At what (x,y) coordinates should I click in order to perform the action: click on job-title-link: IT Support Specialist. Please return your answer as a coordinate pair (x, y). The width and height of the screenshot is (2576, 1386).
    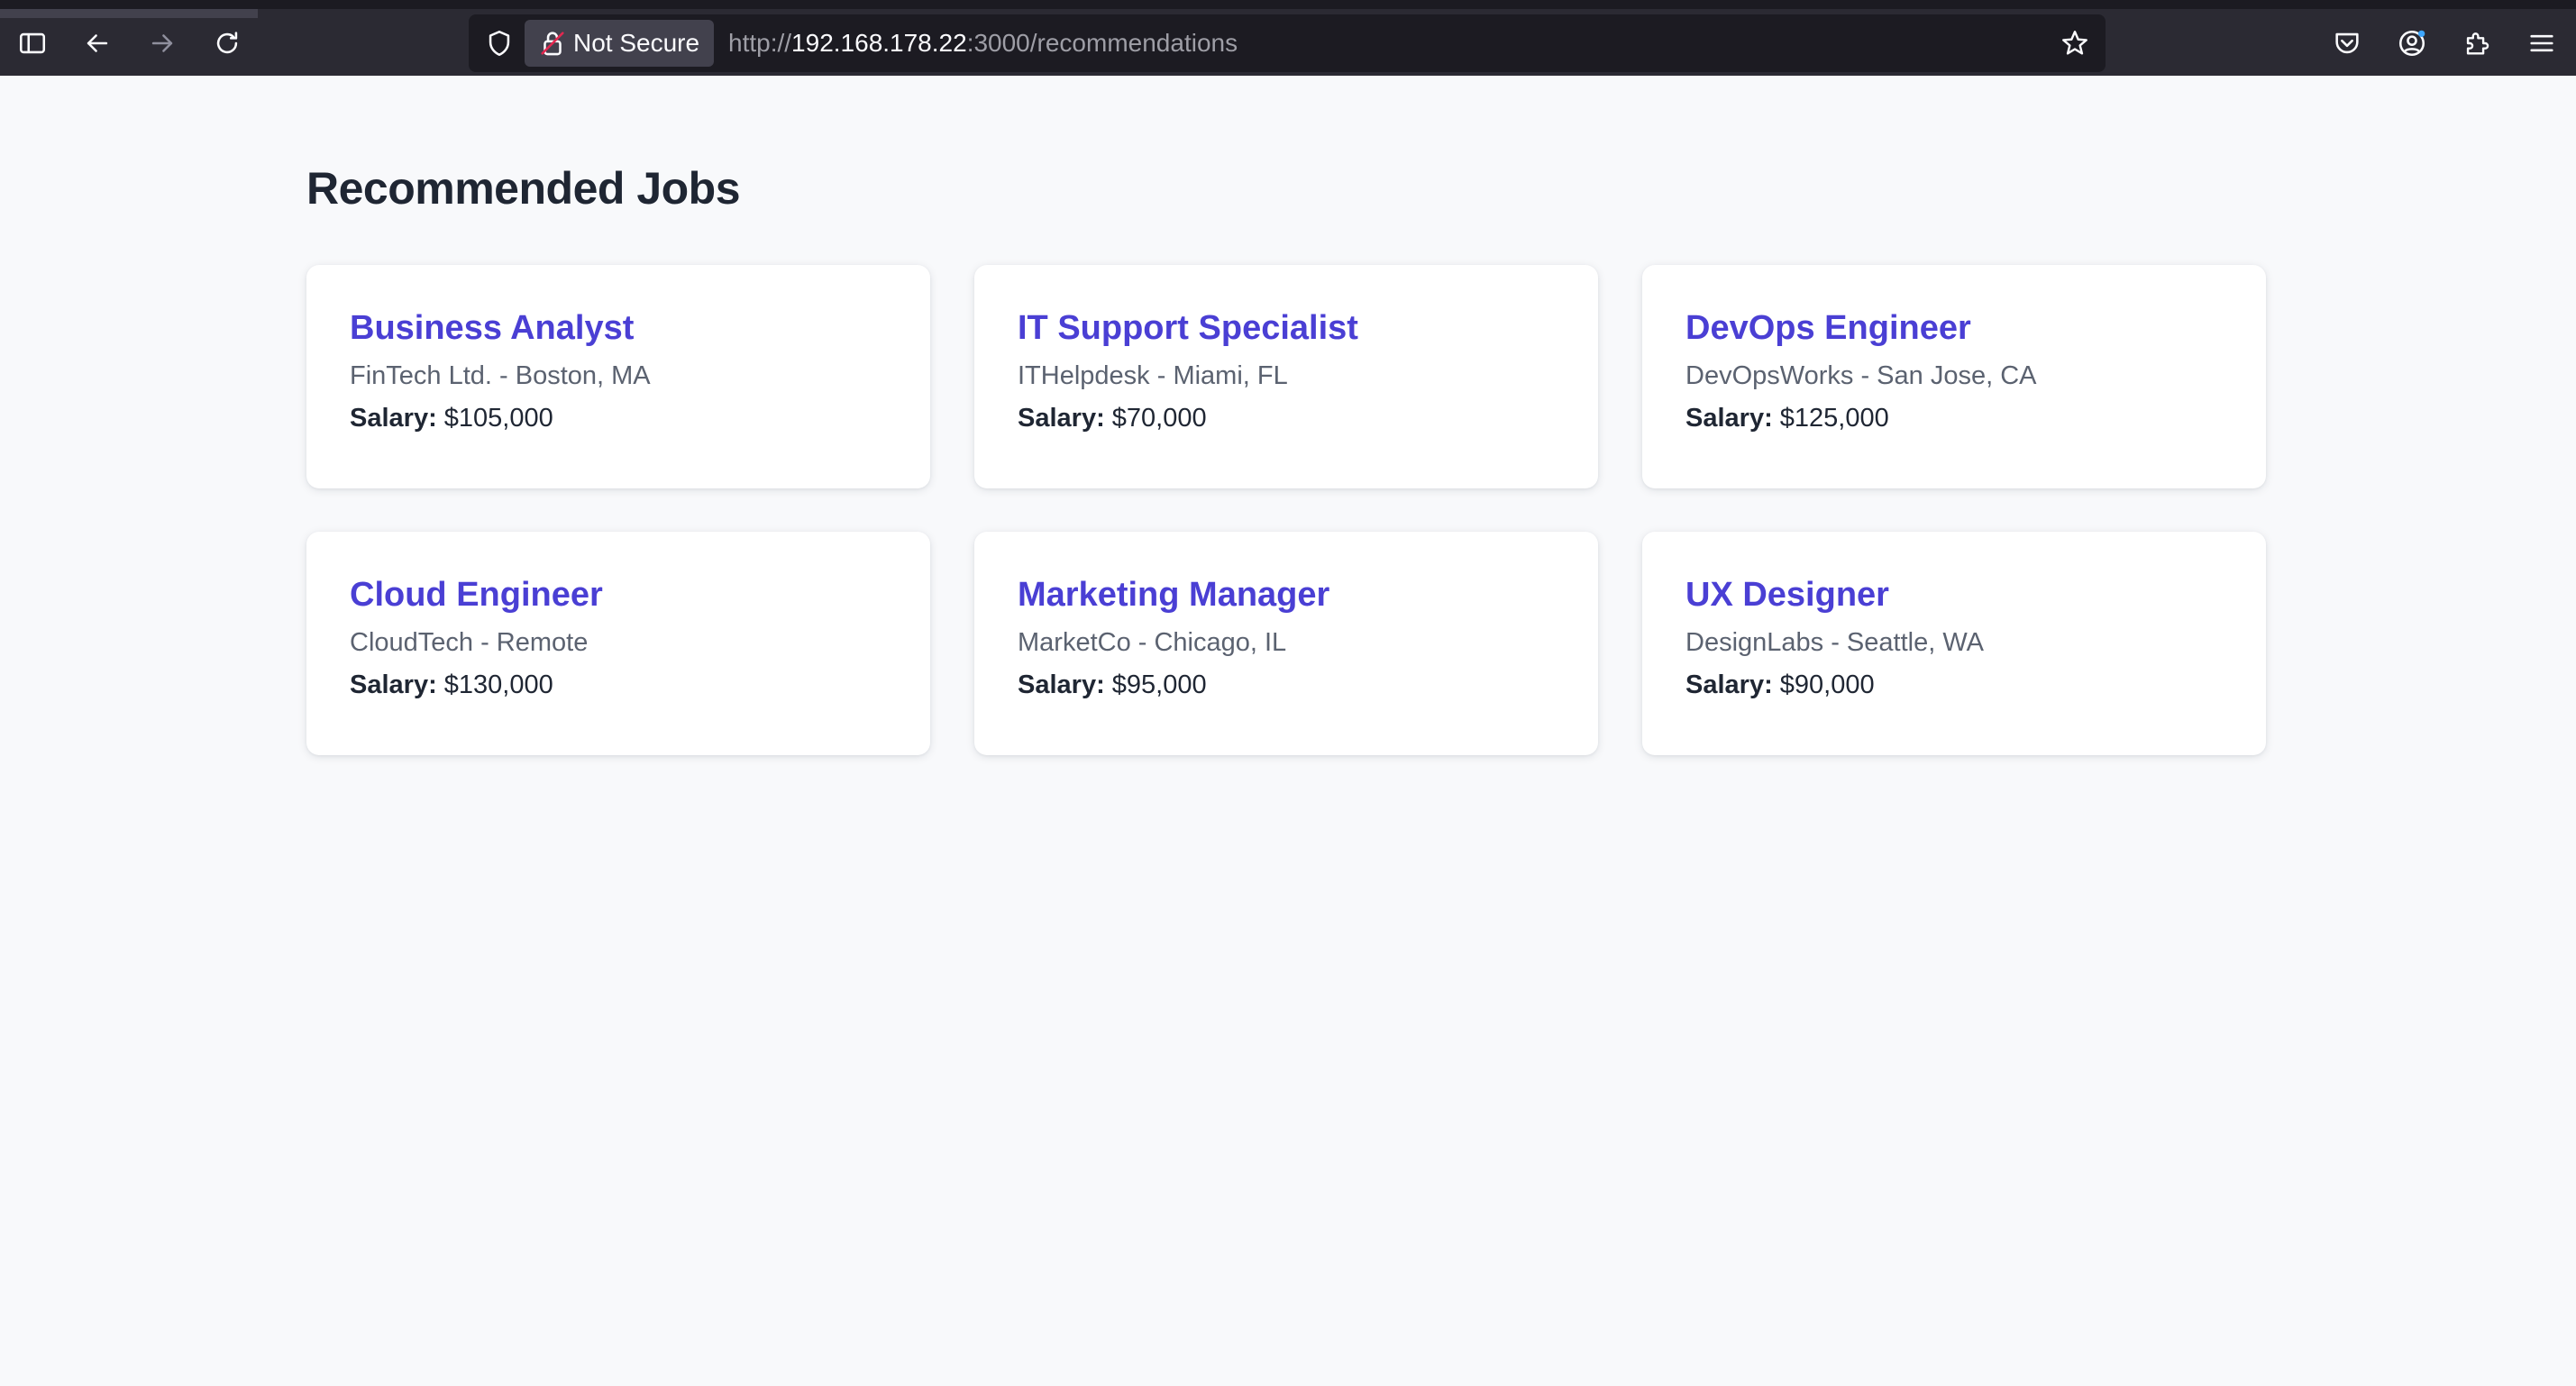
    Looking at the image, I should click on (1286, 328).